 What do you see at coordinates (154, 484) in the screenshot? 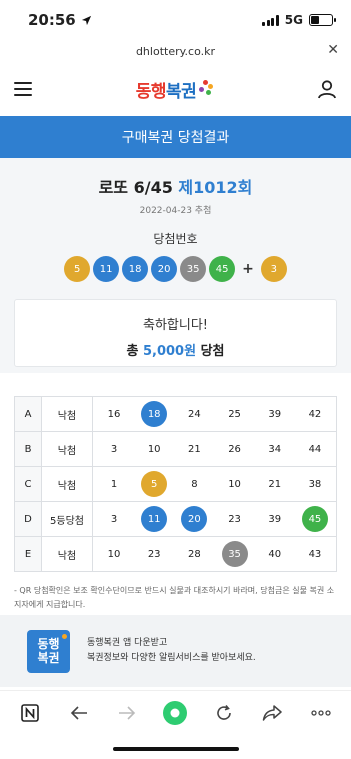
I see `ticket-number: 5` at bounding box center [154, 484].